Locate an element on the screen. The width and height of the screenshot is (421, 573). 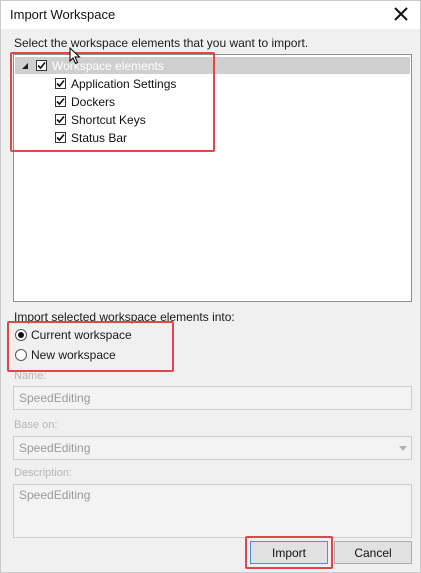
base-on-label: Base on: is located at coordinates (36, 425).